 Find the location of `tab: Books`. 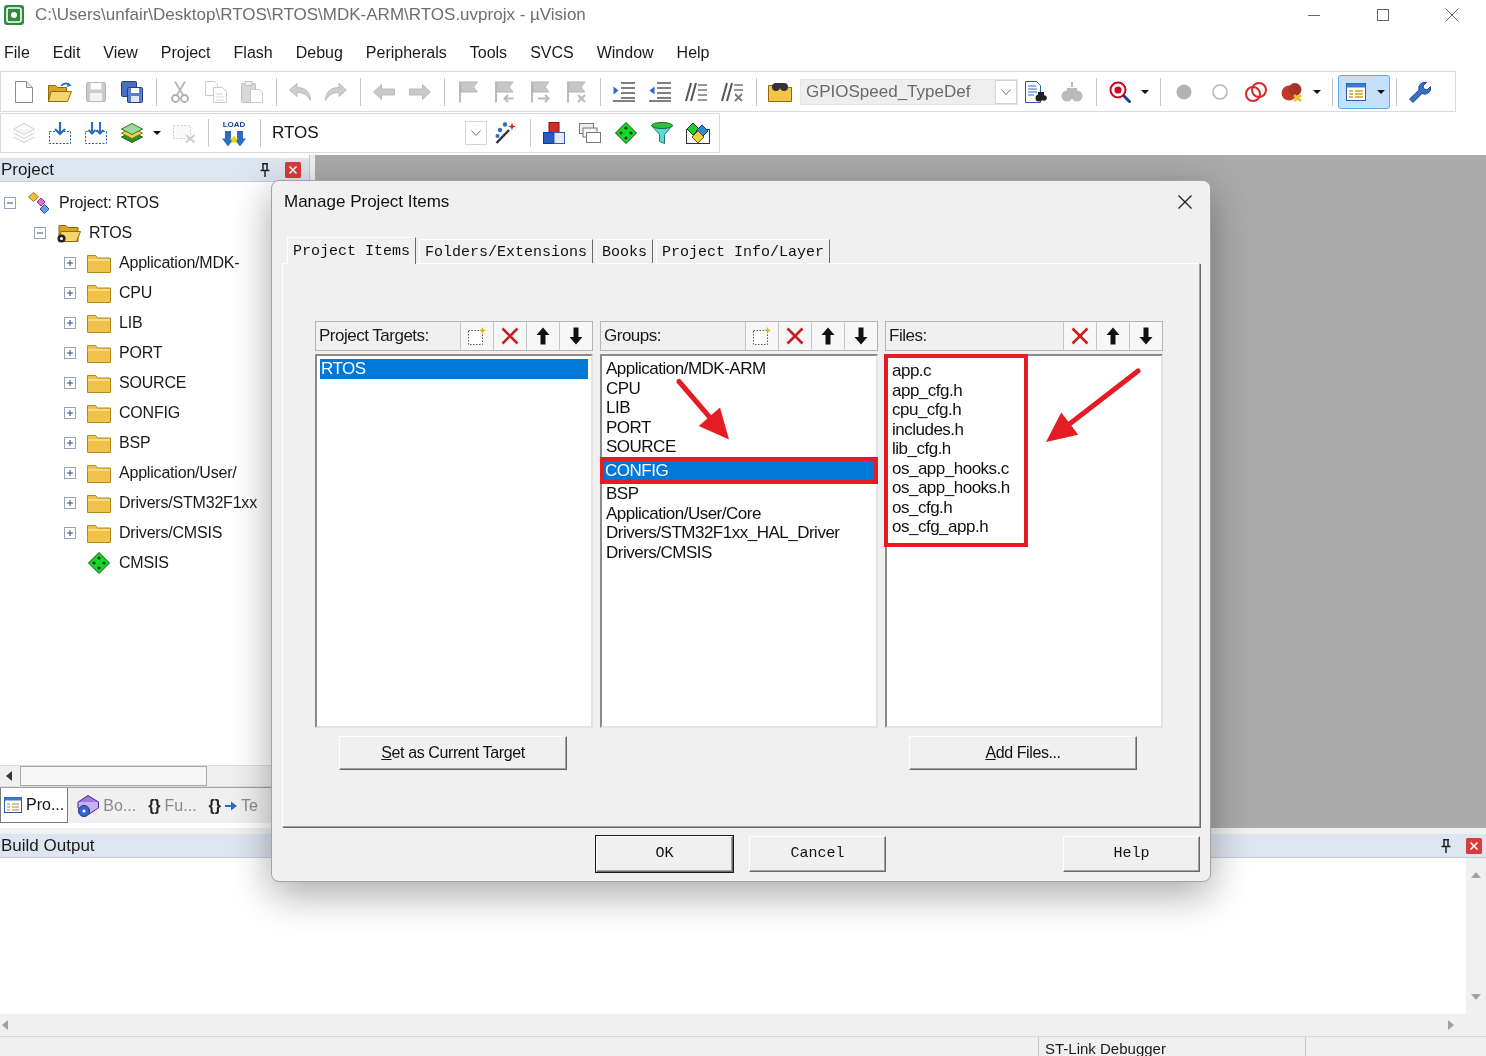

tab: Books is located at coordinates (625, 251).